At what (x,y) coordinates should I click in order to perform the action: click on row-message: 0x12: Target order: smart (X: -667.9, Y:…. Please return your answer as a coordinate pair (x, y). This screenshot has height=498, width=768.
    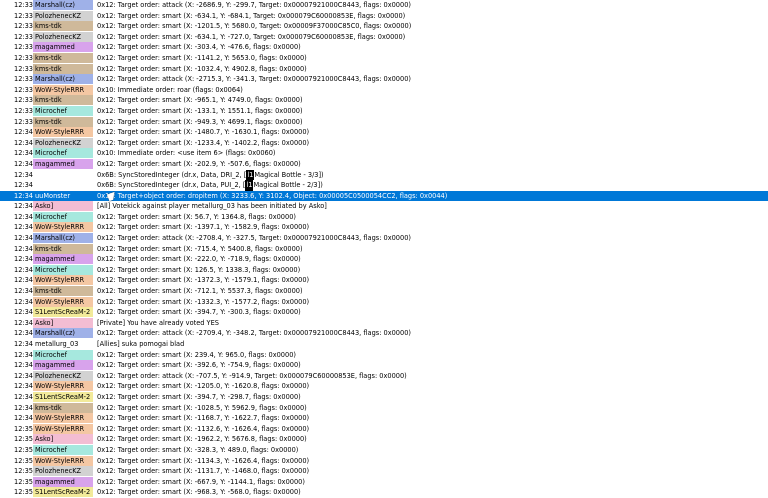
    Looking at the image, I should click on (201, 482).